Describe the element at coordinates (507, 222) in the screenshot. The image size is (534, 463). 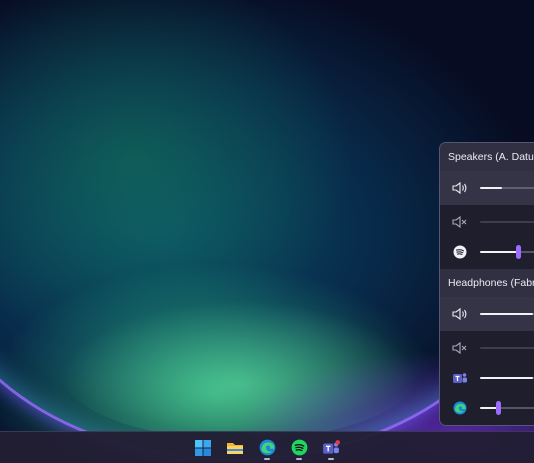
I see `speakers-system-sounds-slider` at that location.